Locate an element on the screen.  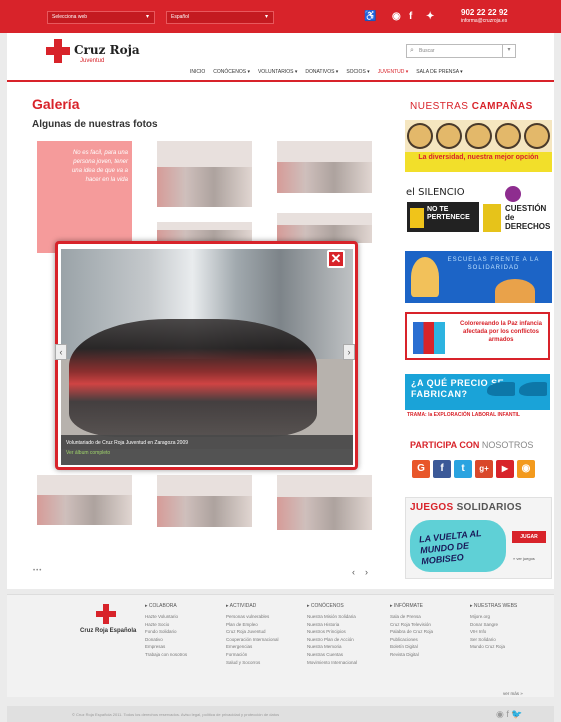
footer-link: Ser Solidario is located at coordinates (493, 640).